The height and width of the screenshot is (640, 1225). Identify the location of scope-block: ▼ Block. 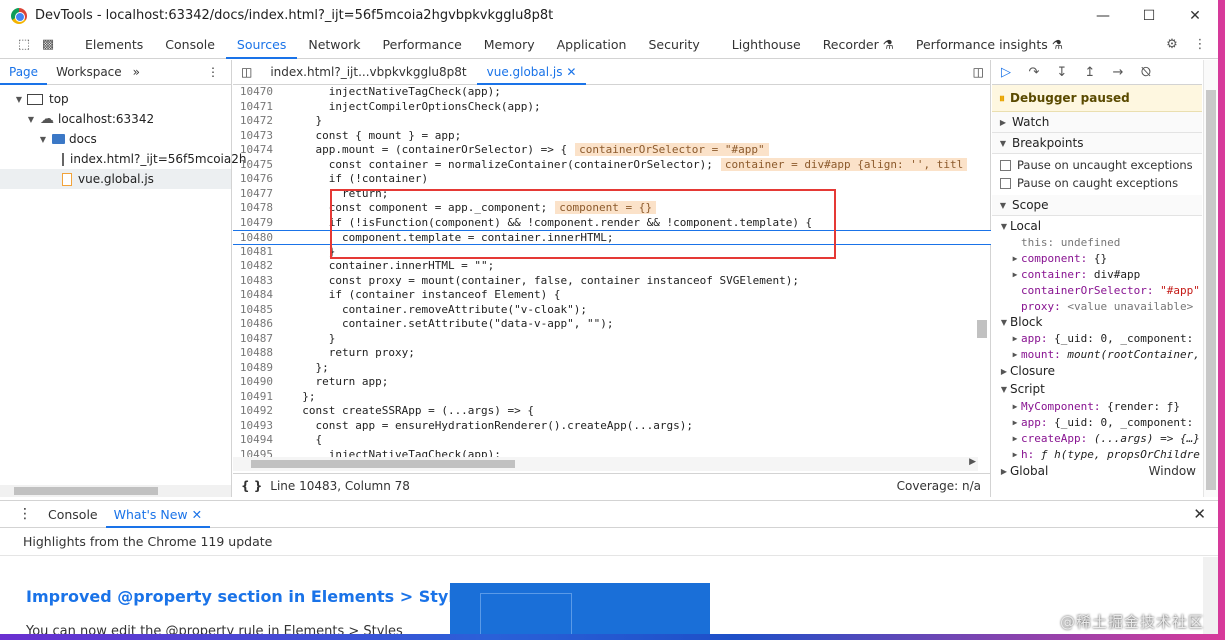
(1097, 322).